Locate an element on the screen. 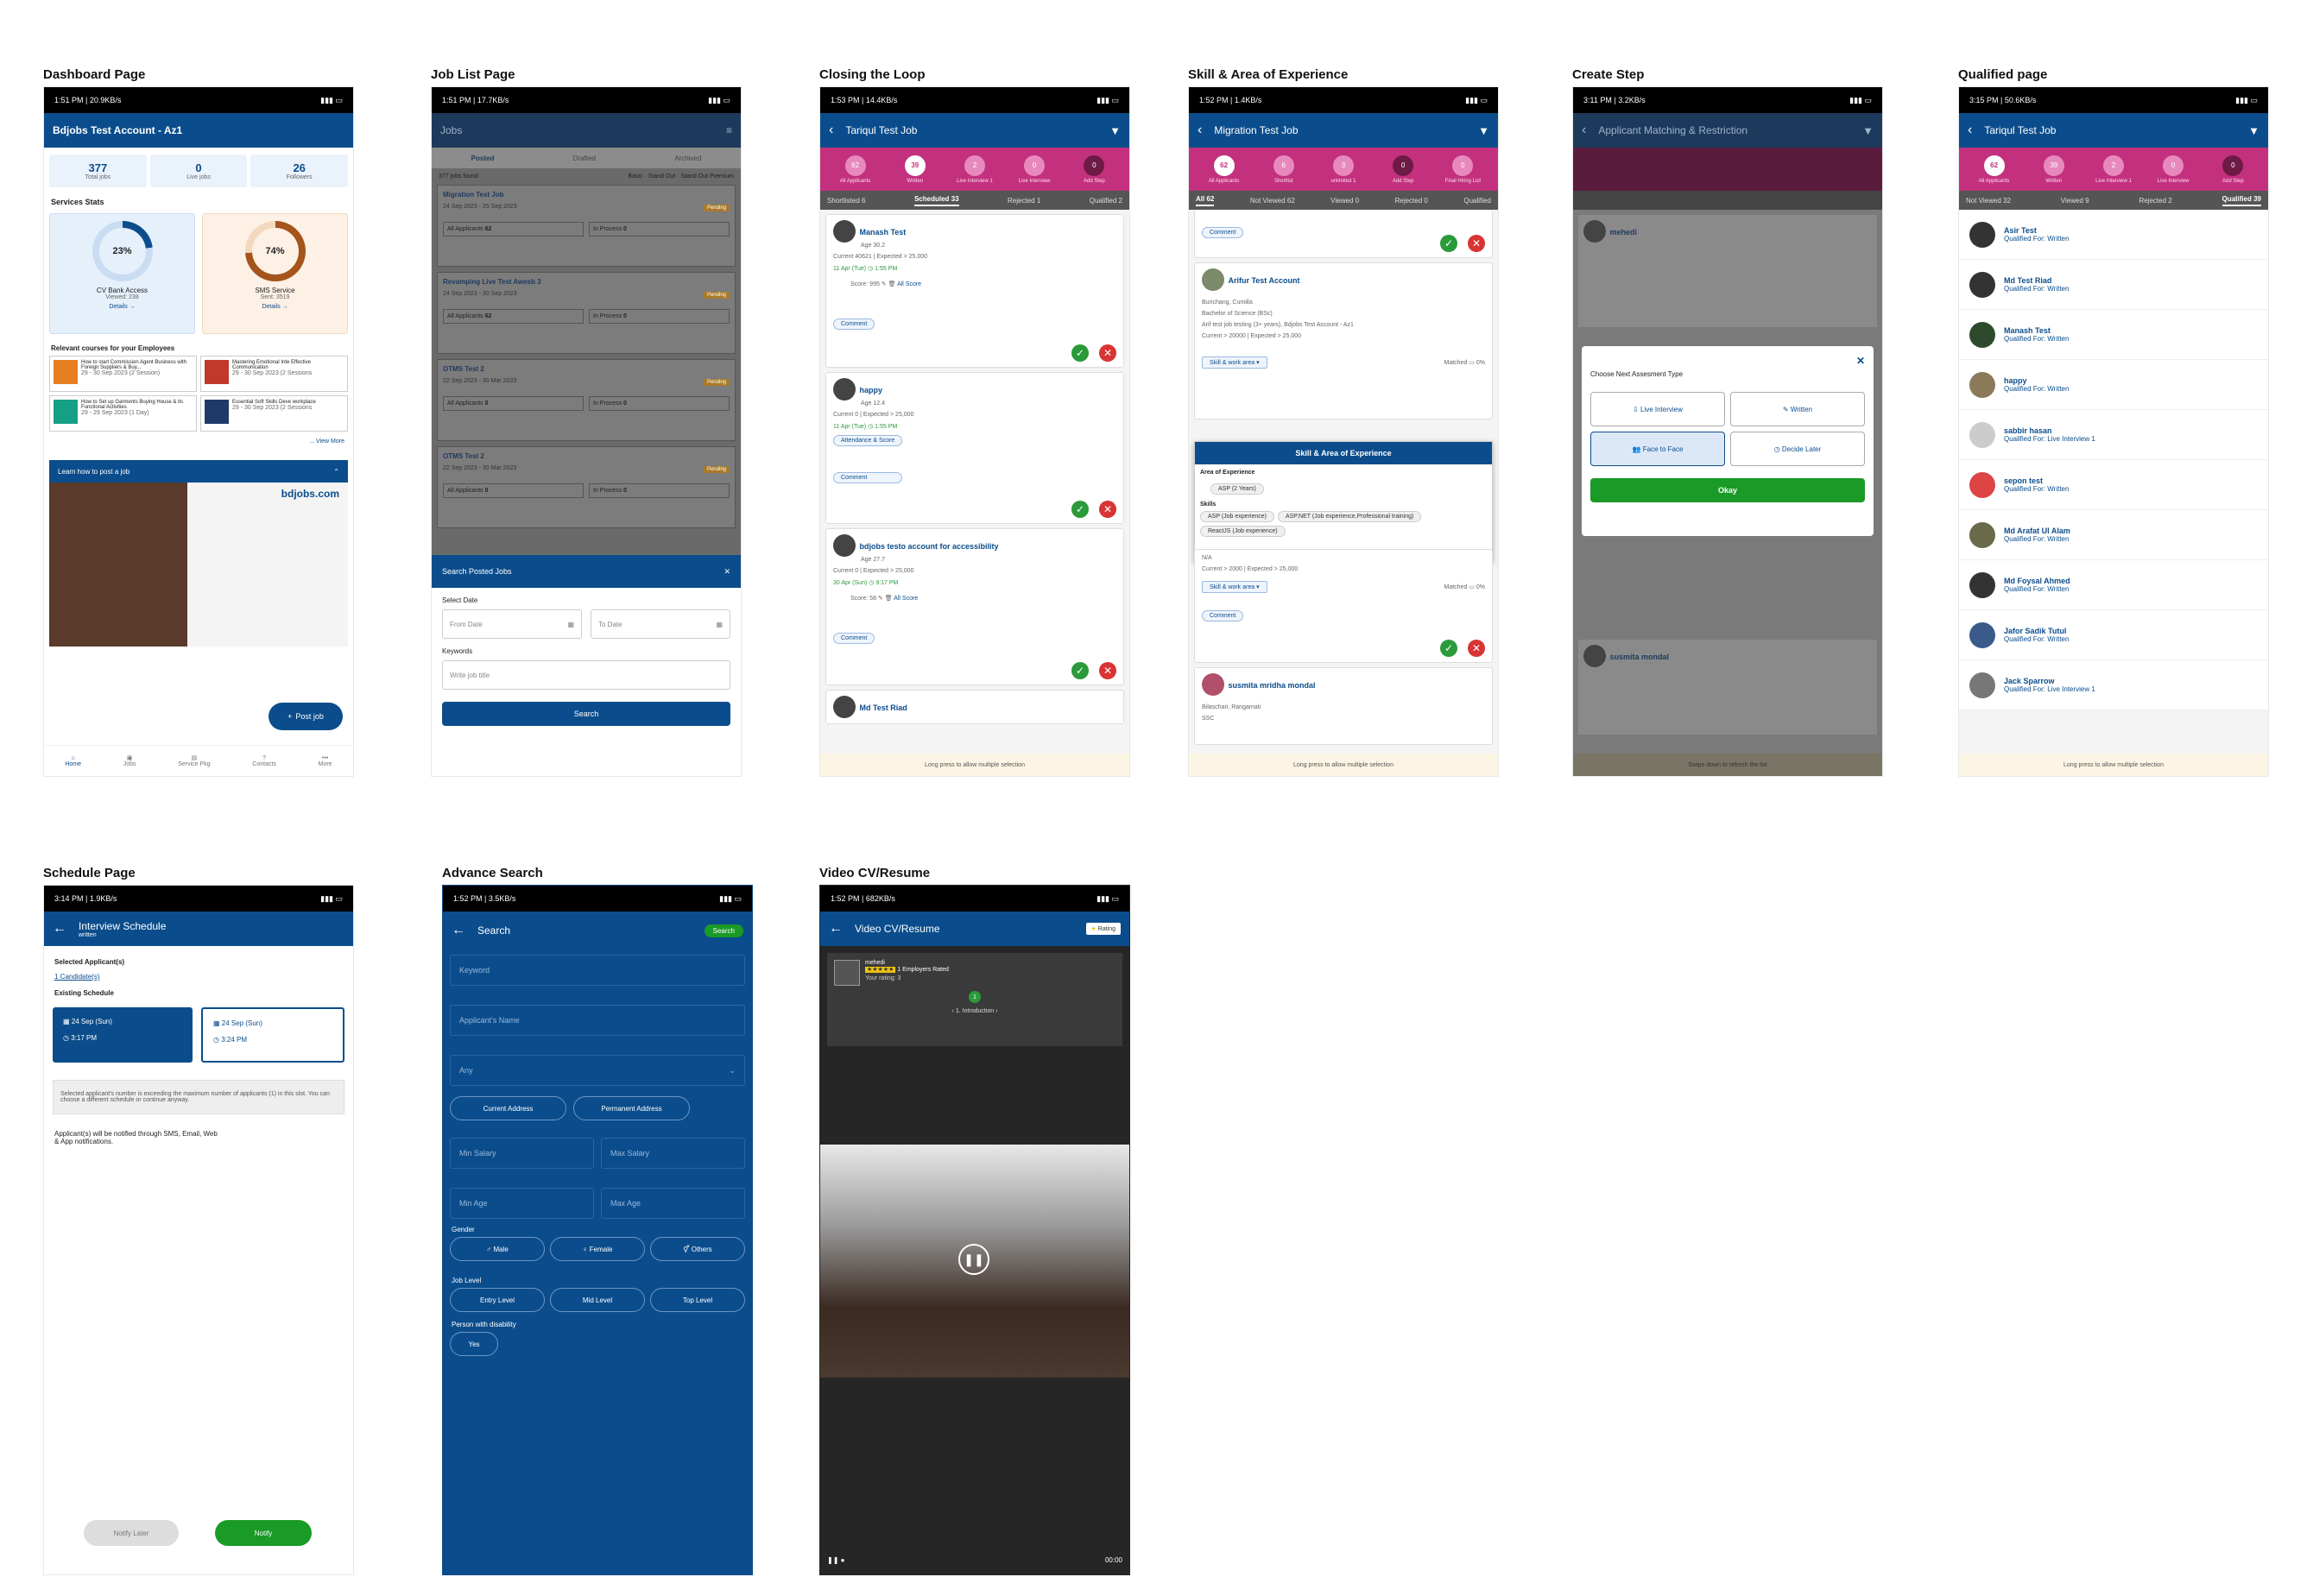  video-thumbnail: bdjobs.com is located at coordinates (198, 565).